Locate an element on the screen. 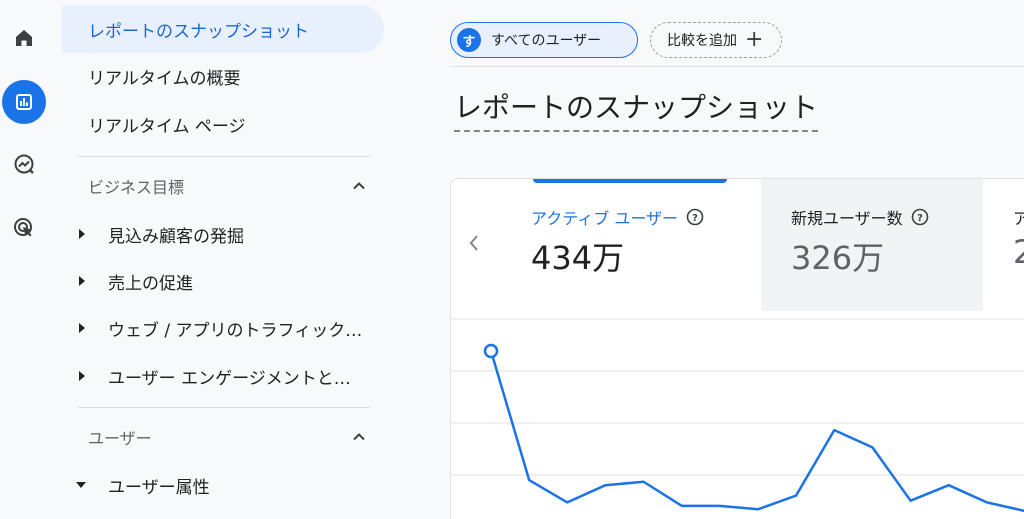  plus-icon: + is located at coordinates (754, 39).